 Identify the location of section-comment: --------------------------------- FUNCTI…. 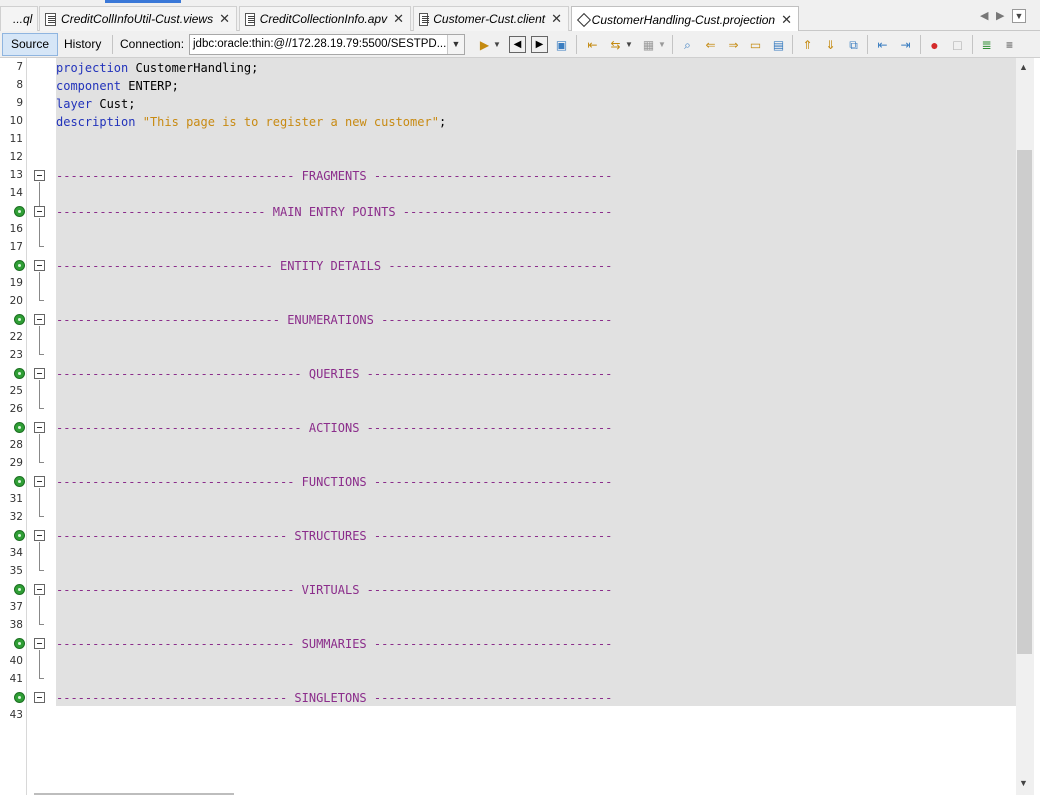
(334, 482).